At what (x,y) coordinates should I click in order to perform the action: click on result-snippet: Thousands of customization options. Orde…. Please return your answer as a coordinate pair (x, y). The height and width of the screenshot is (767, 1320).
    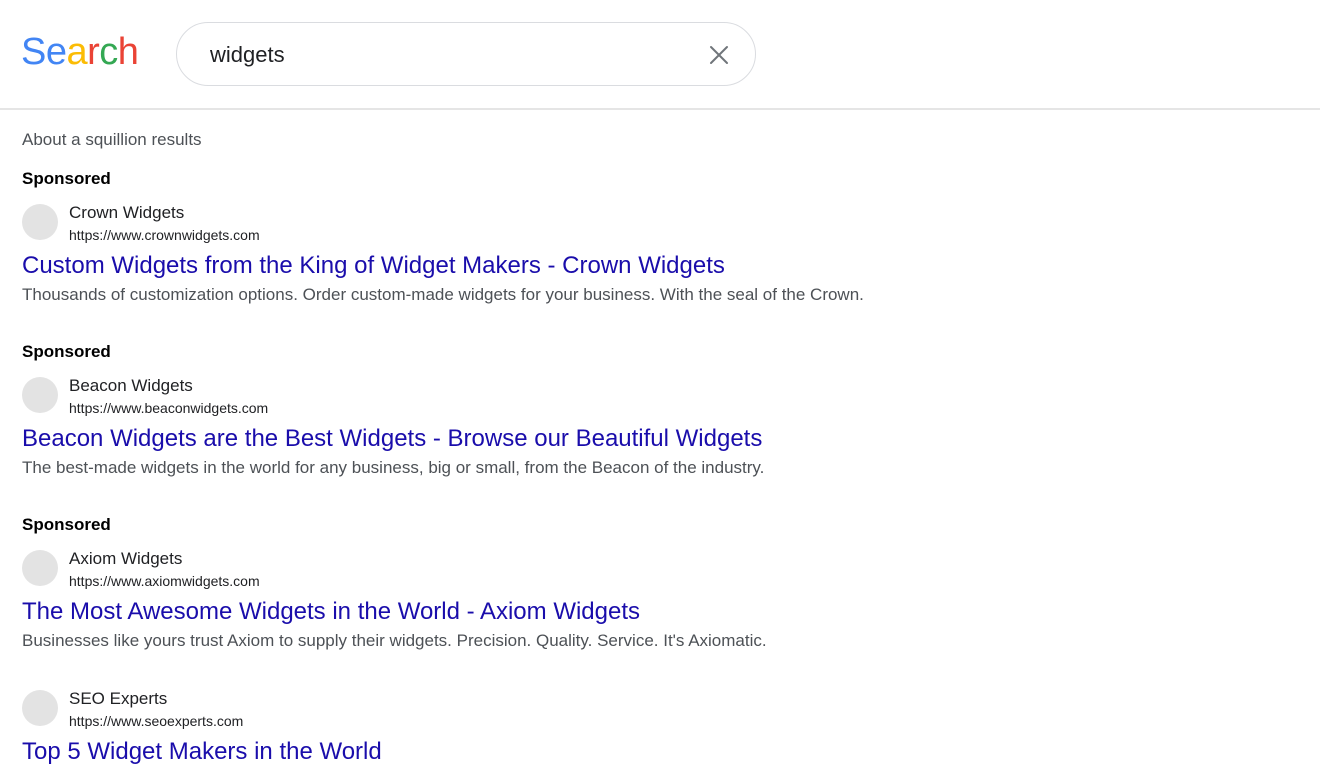
    Looking at the image, I should click on (443, 294).